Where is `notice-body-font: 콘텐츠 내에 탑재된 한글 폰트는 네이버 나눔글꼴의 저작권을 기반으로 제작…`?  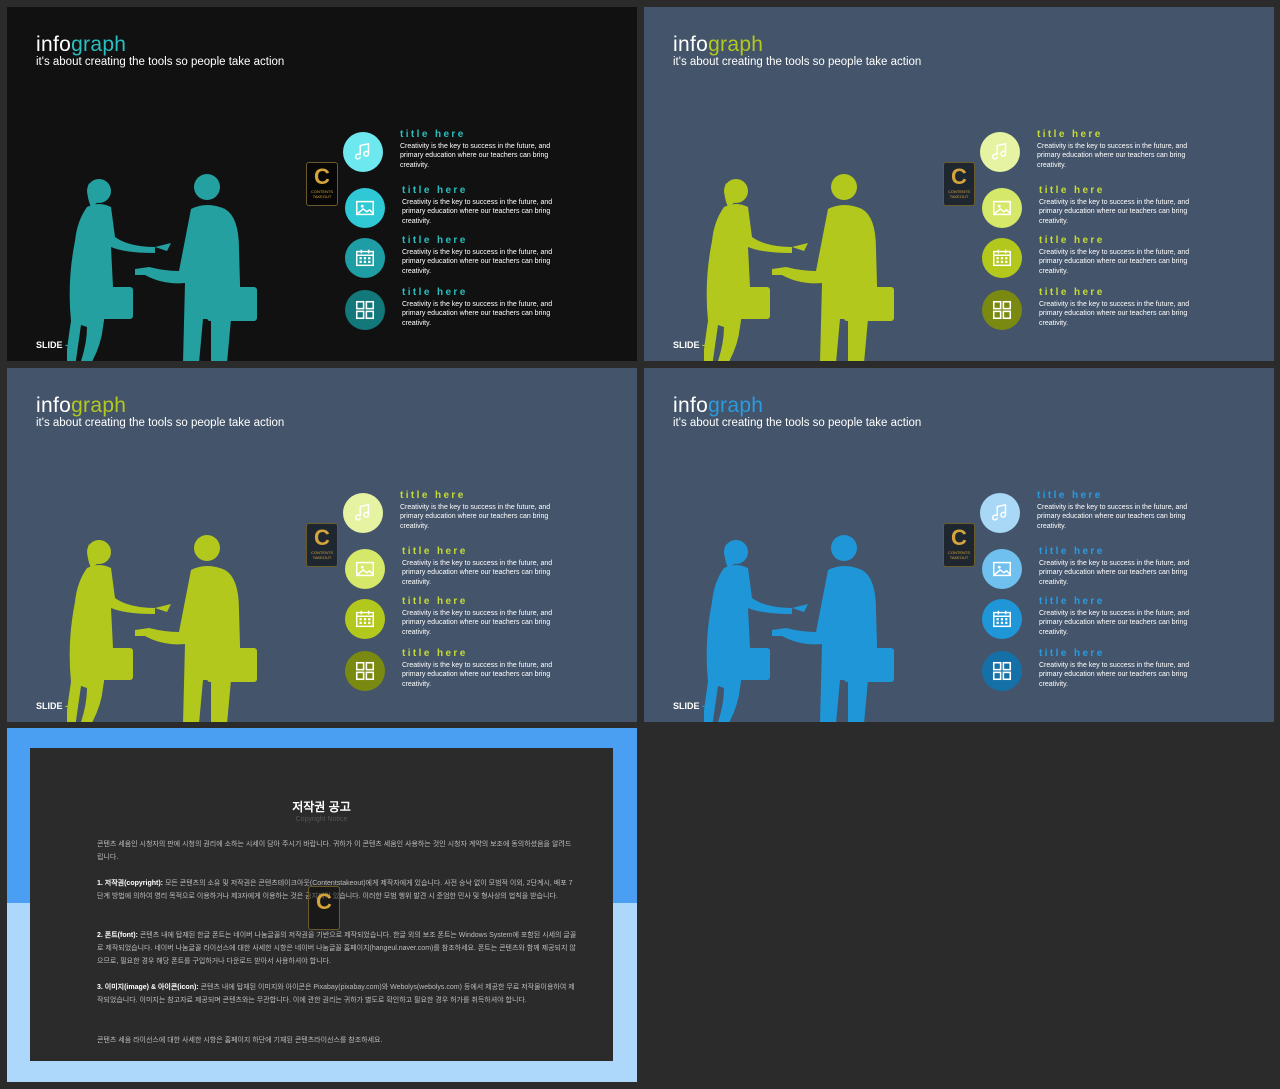
notice-body-font: 콘텐츠 내에 탑재된 한글 폰트는 네이버 나눔글꼴의 저작권을 기반으로 제작… is located at coordinates (337, 948).